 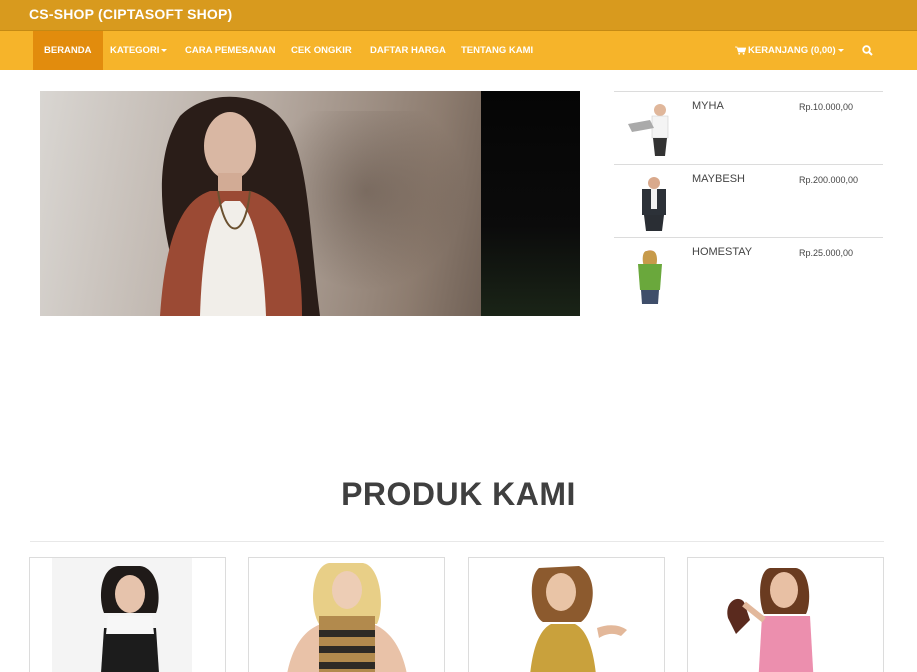 What do you see at coordinates (708, 106) in the screenshot?
I see `product-name: MYHA` at bounding box center [708, 106].